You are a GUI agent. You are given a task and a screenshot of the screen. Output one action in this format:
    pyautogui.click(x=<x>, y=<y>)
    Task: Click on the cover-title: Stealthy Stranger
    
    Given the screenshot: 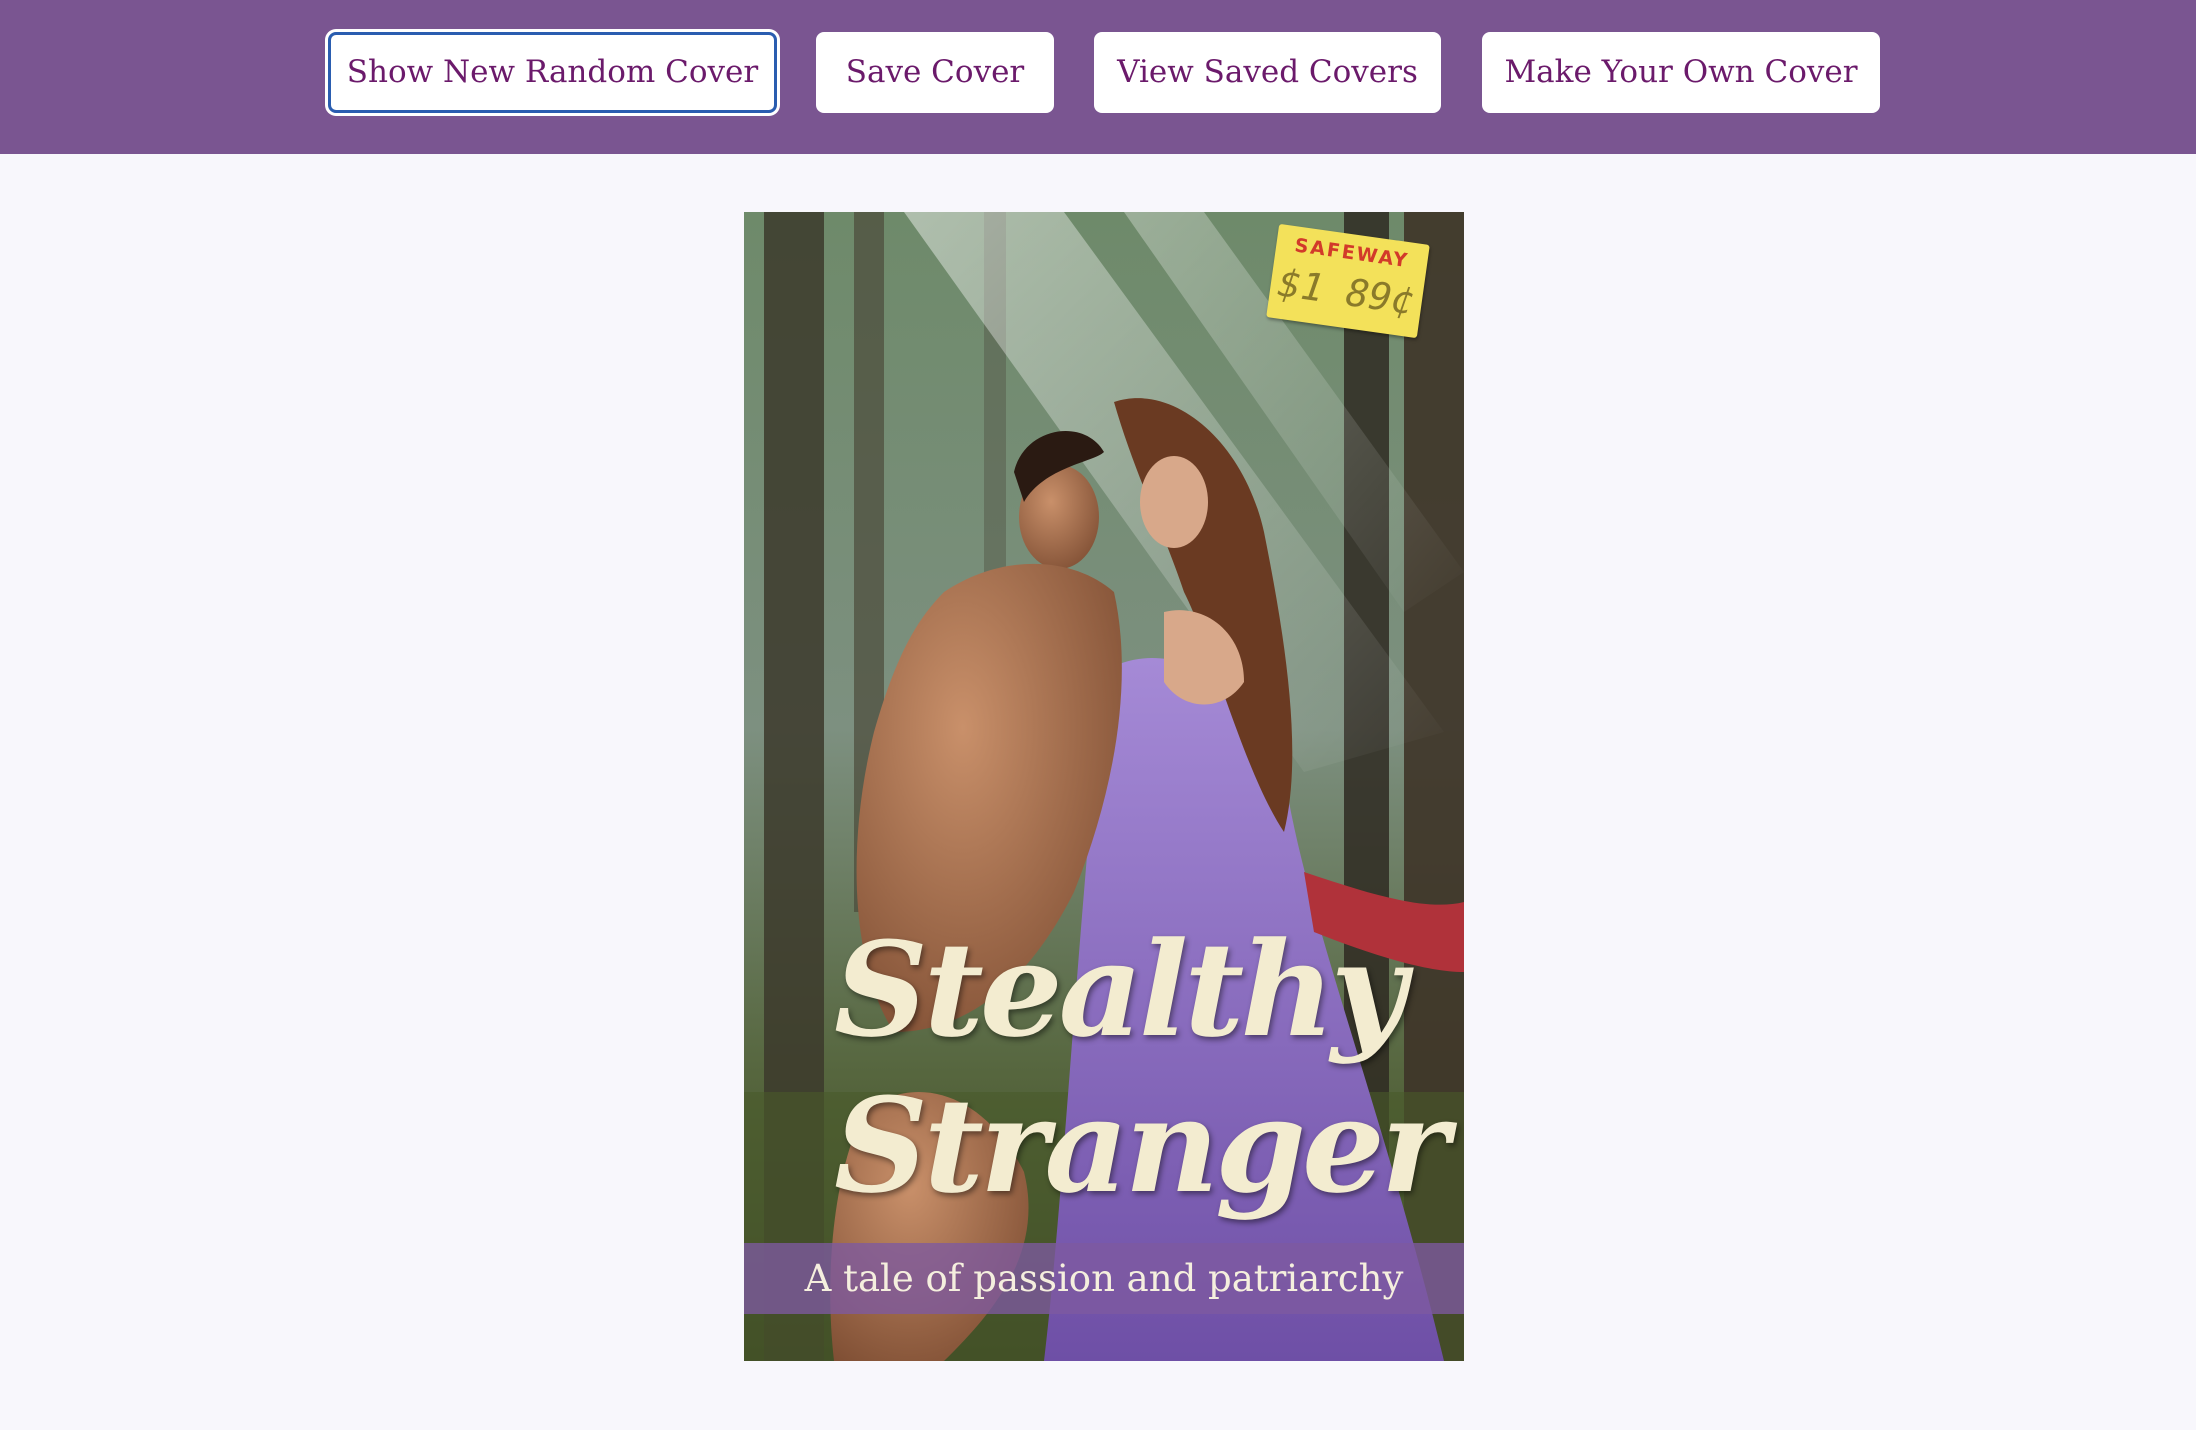 What is the action you would take?
    pyautogui.click(x=1141, y=1067)
    